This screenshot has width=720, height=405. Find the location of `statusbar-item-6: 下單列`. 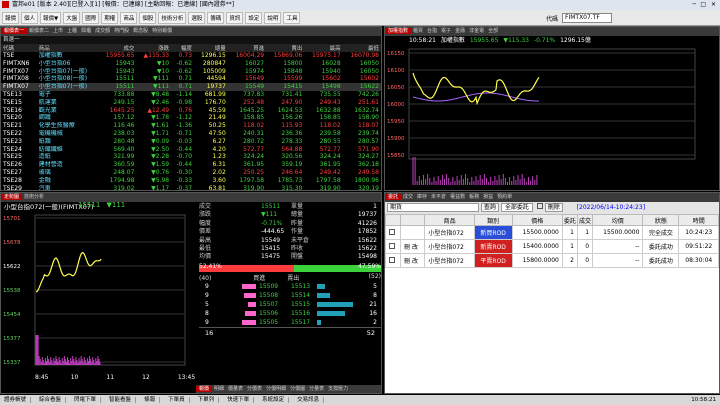

statusbar-item-6: 下單列 is located at coordinates (208, 400).